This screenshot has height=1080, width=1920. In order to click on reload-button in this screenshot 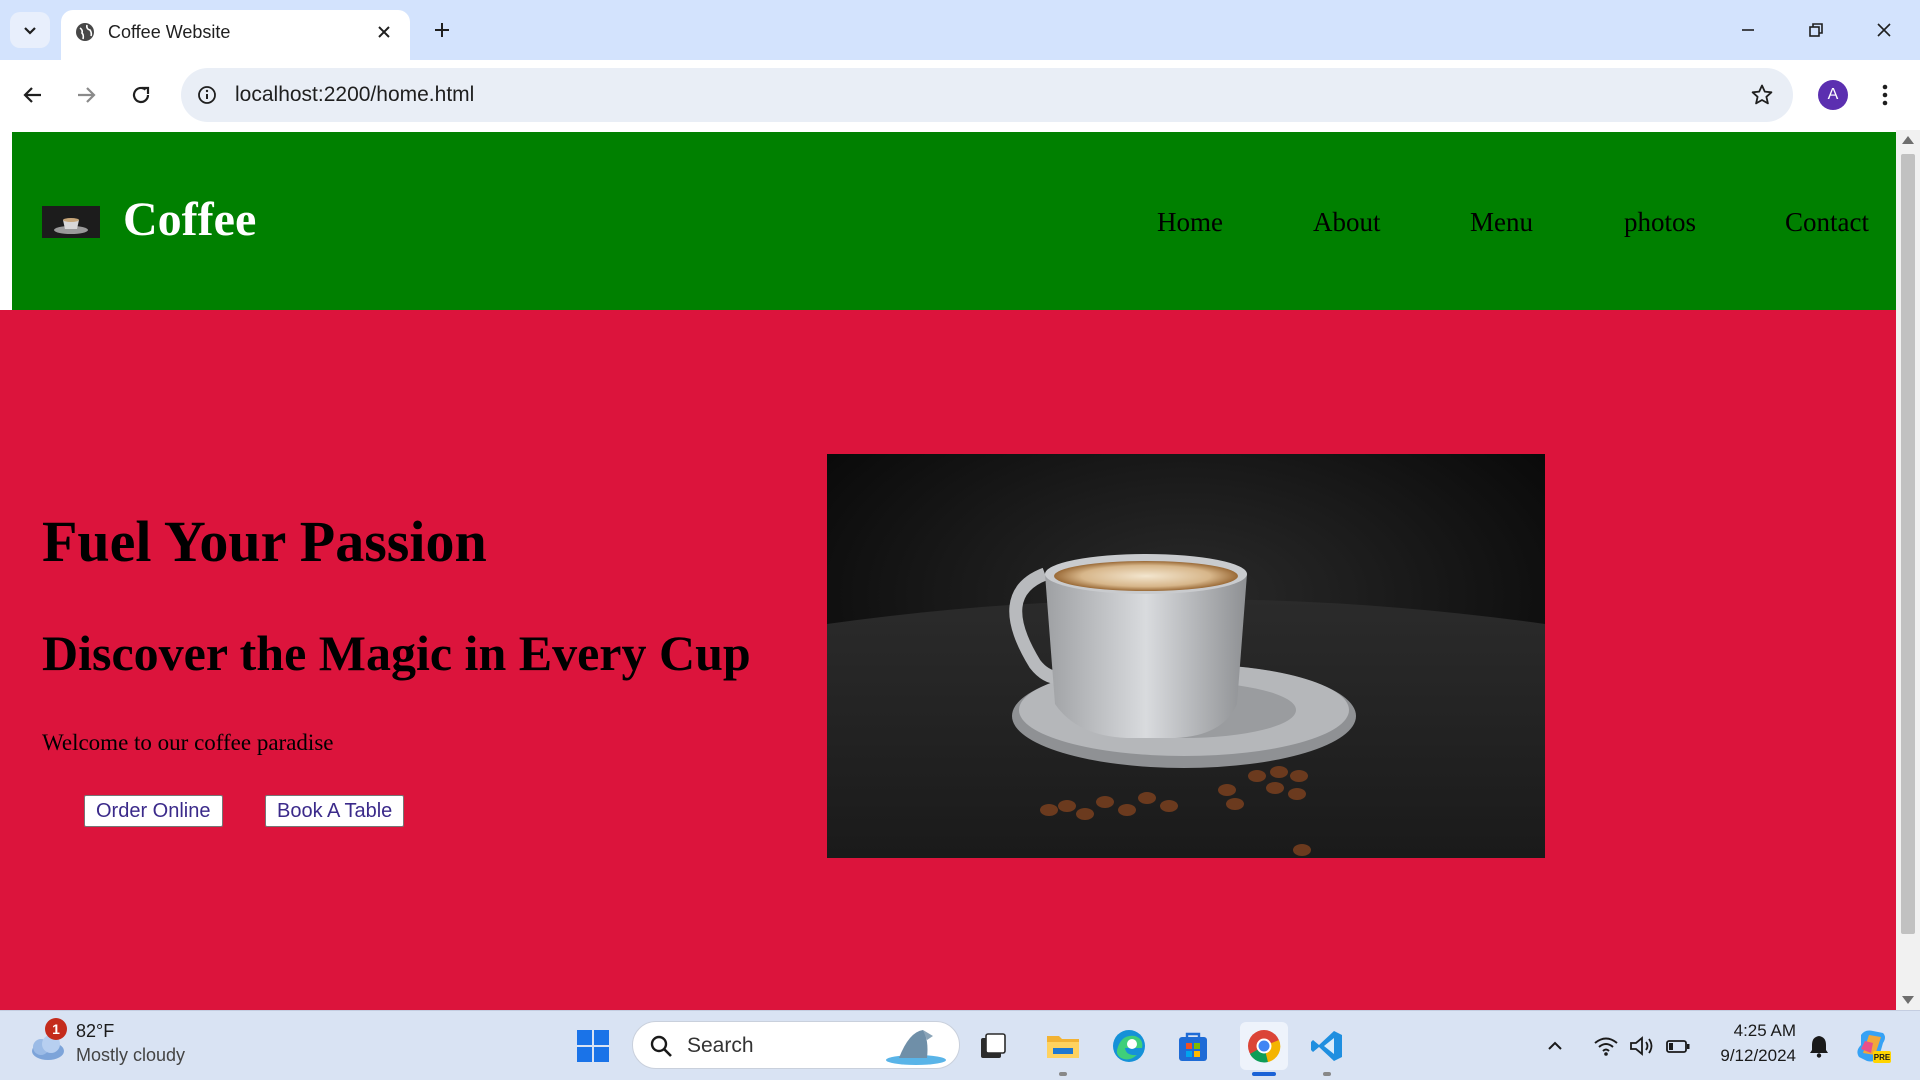, I will do `click(141, 95)`.